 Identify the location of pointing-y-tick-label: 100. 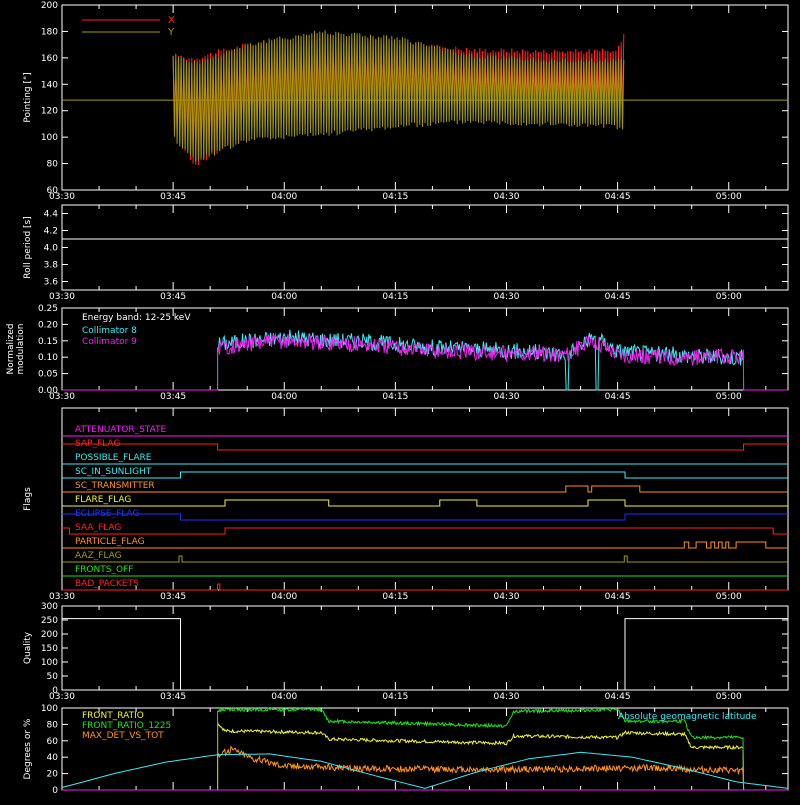
(49, 138).